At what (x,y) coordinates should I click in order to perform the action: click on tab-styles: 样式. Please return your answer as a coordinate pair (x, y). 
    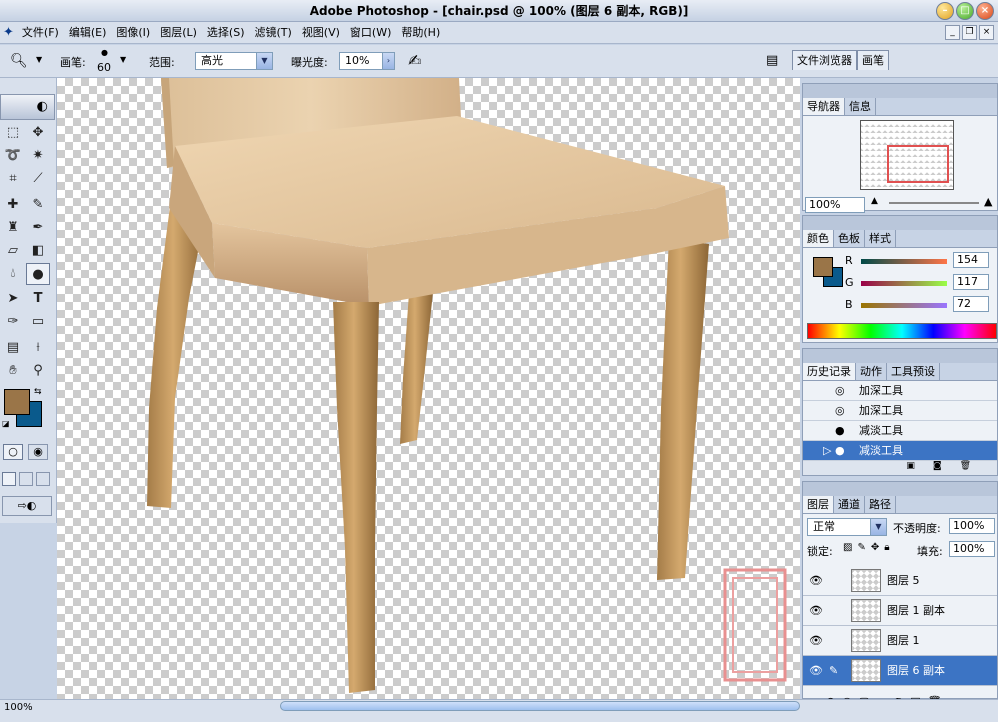
    Looking at the image, I should click on (880, 238).